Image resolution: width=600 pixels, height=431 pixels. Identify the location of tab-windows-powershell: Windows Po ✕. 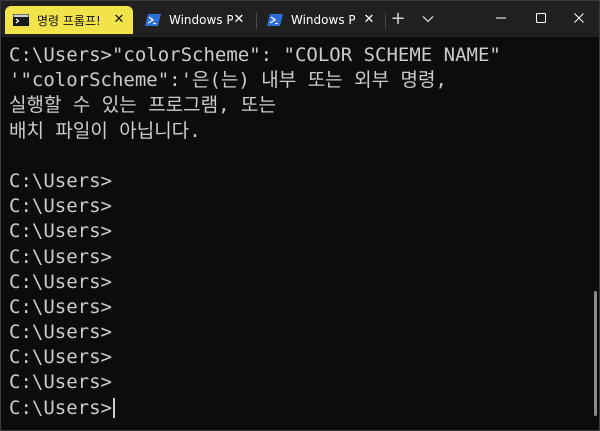
(195, 20).